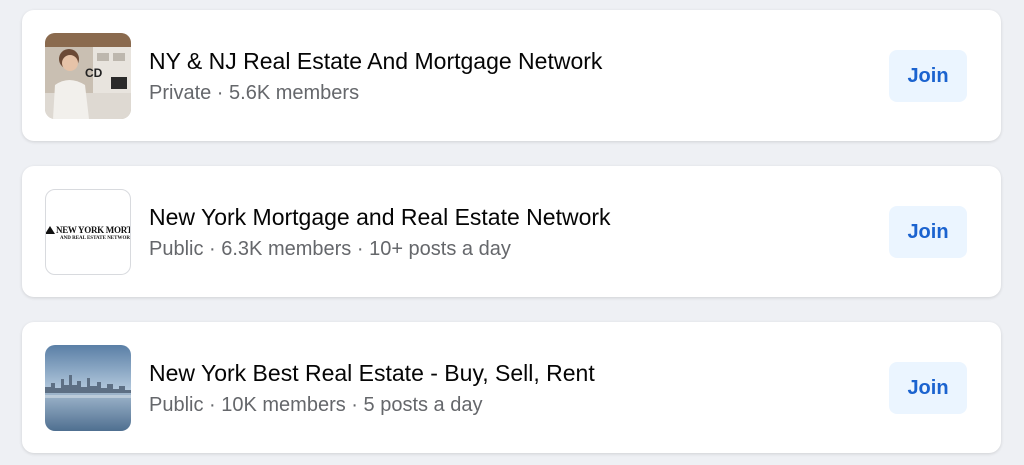  What do you see at coordinates (95, 238) in the screenshot?
I see `logo-text-line2: AND REAL ESTATE NETWORK` at bounding box center [95, 238].